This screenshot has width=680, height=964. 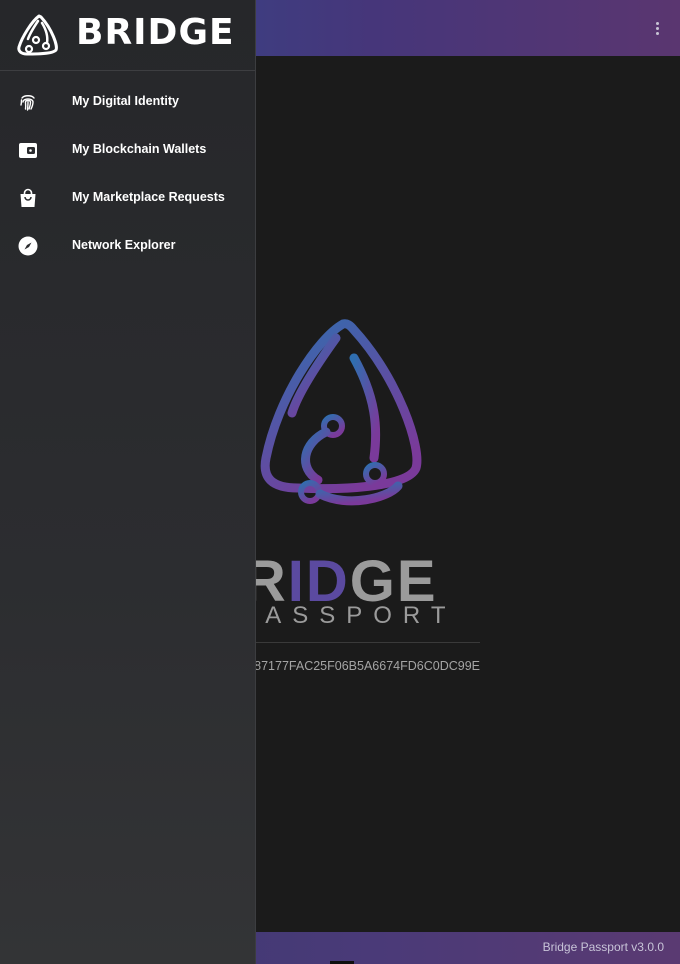 What do you see at coordinates (28, 102) in the screenshot?
I see `fingerprint-icon` at bounding box center [28, 102].